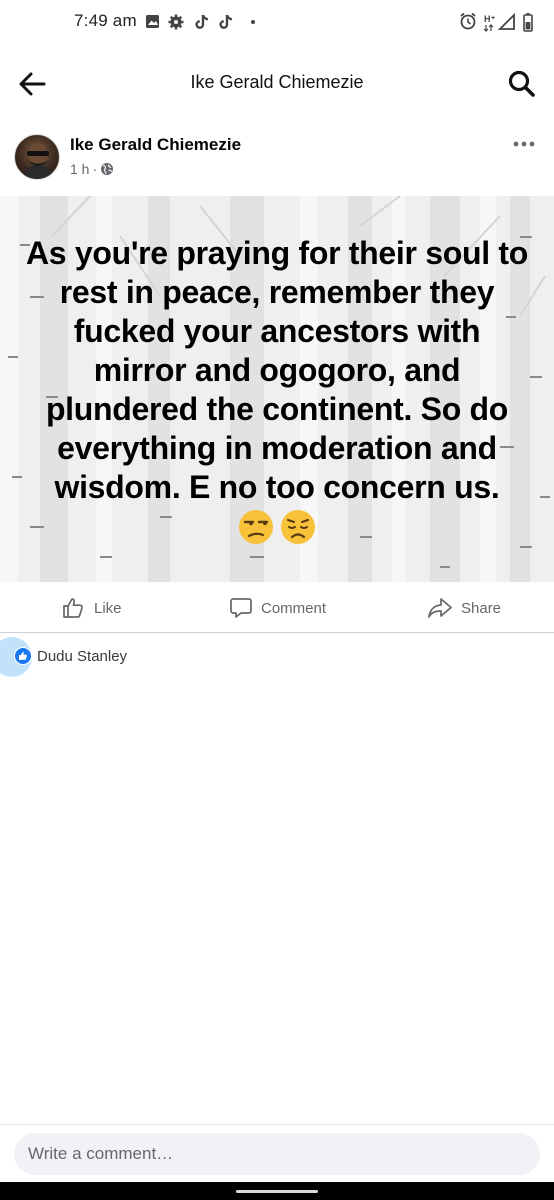 The height and width of the screenshot is (1200, 554). What do you see at coordinates (73, 608) in the screenshot?
I see `thumbs-up-icon` at bounding box center [73, 608].